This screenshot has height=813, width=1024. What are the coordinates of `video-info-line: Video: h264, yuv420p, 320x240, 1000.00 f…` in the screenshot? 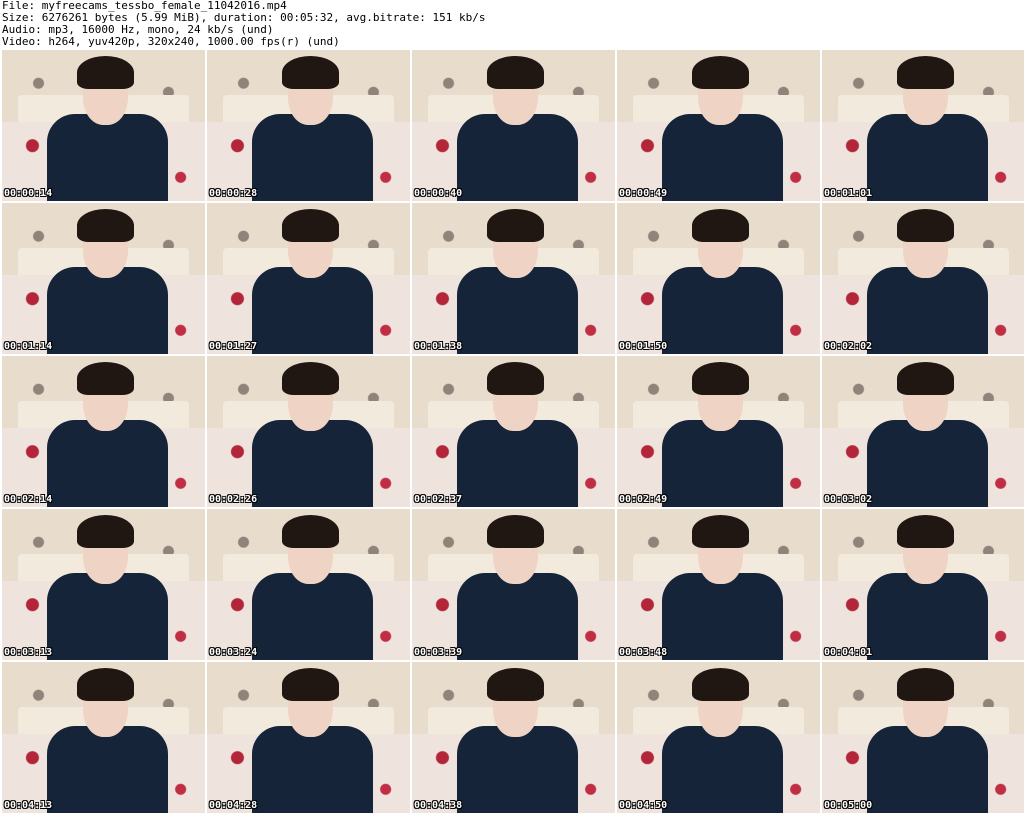 It's located at (171, 41).